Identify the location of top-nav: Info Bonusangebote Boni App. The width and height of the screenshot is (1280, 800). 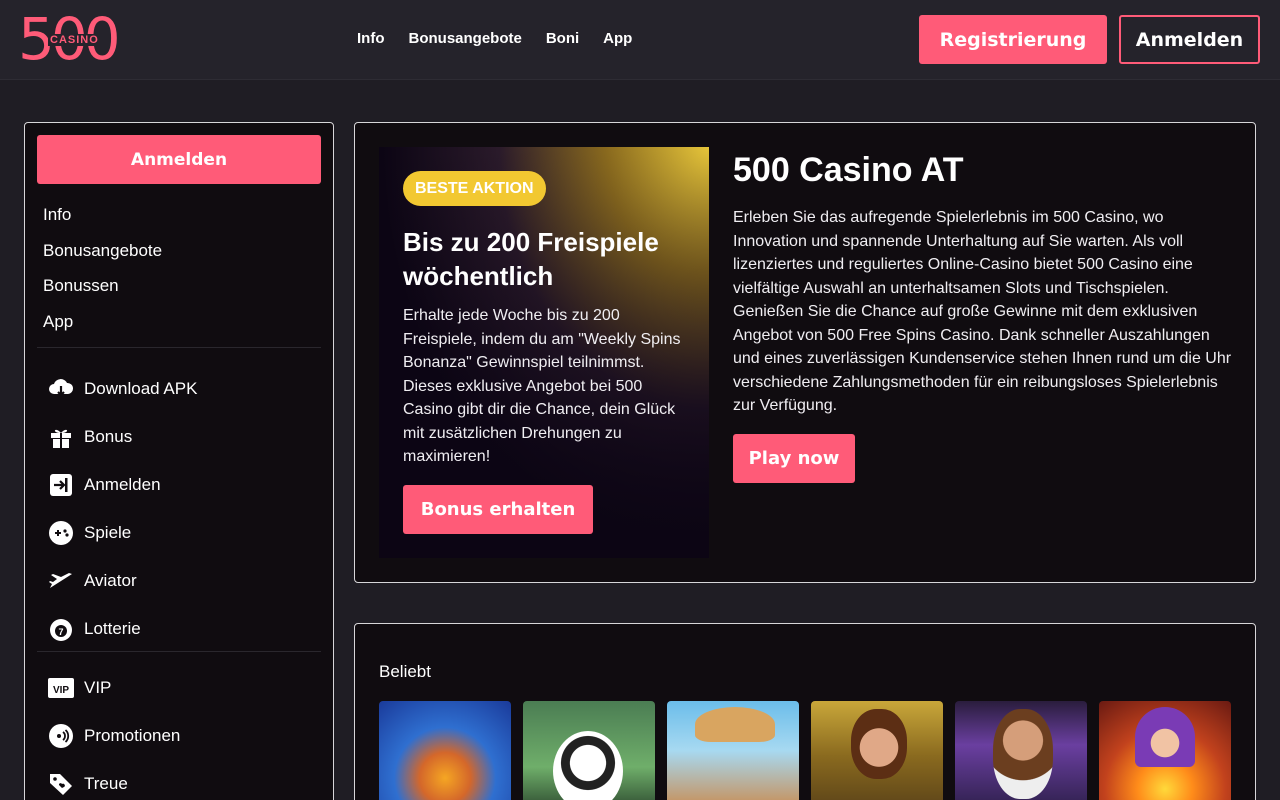
(494, 38).